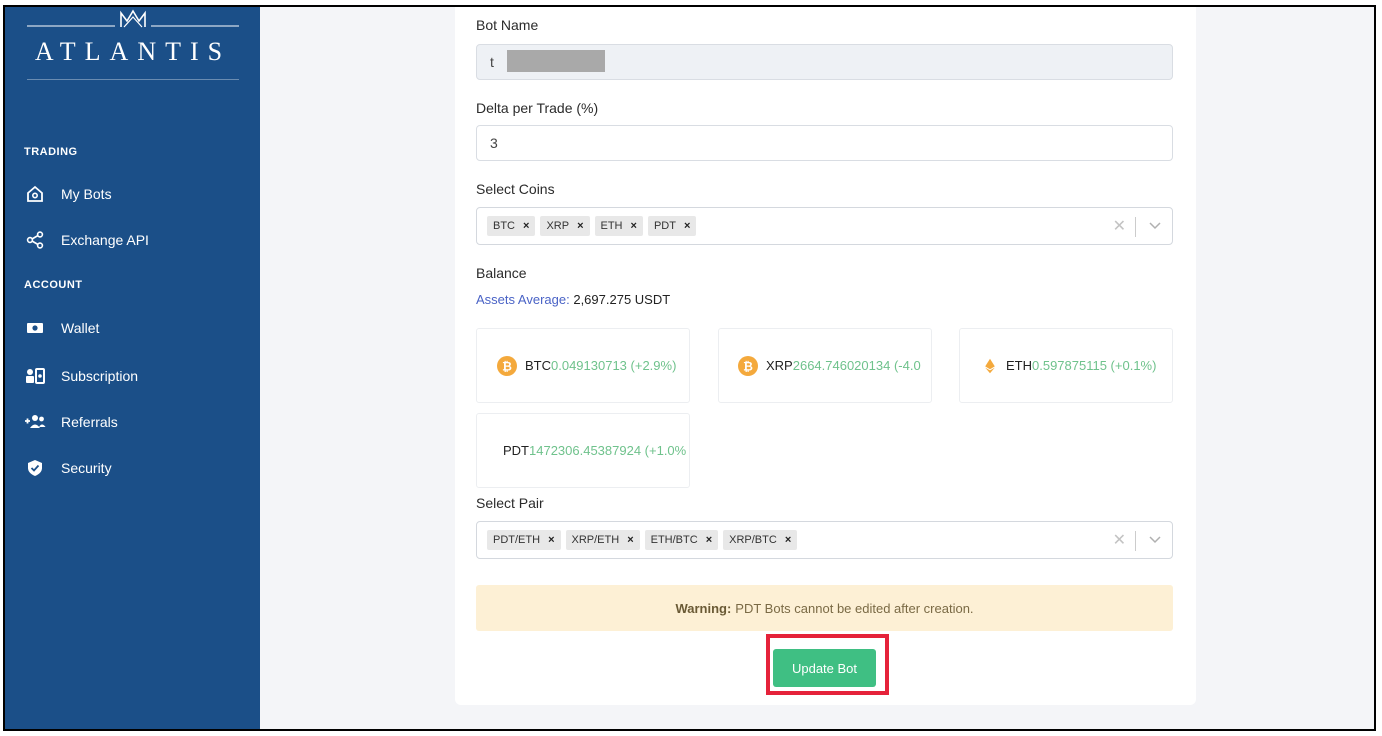  Describe the element at coordinates (133, 18) in the screenshot. I see `logo-emblem-icon` at that location.